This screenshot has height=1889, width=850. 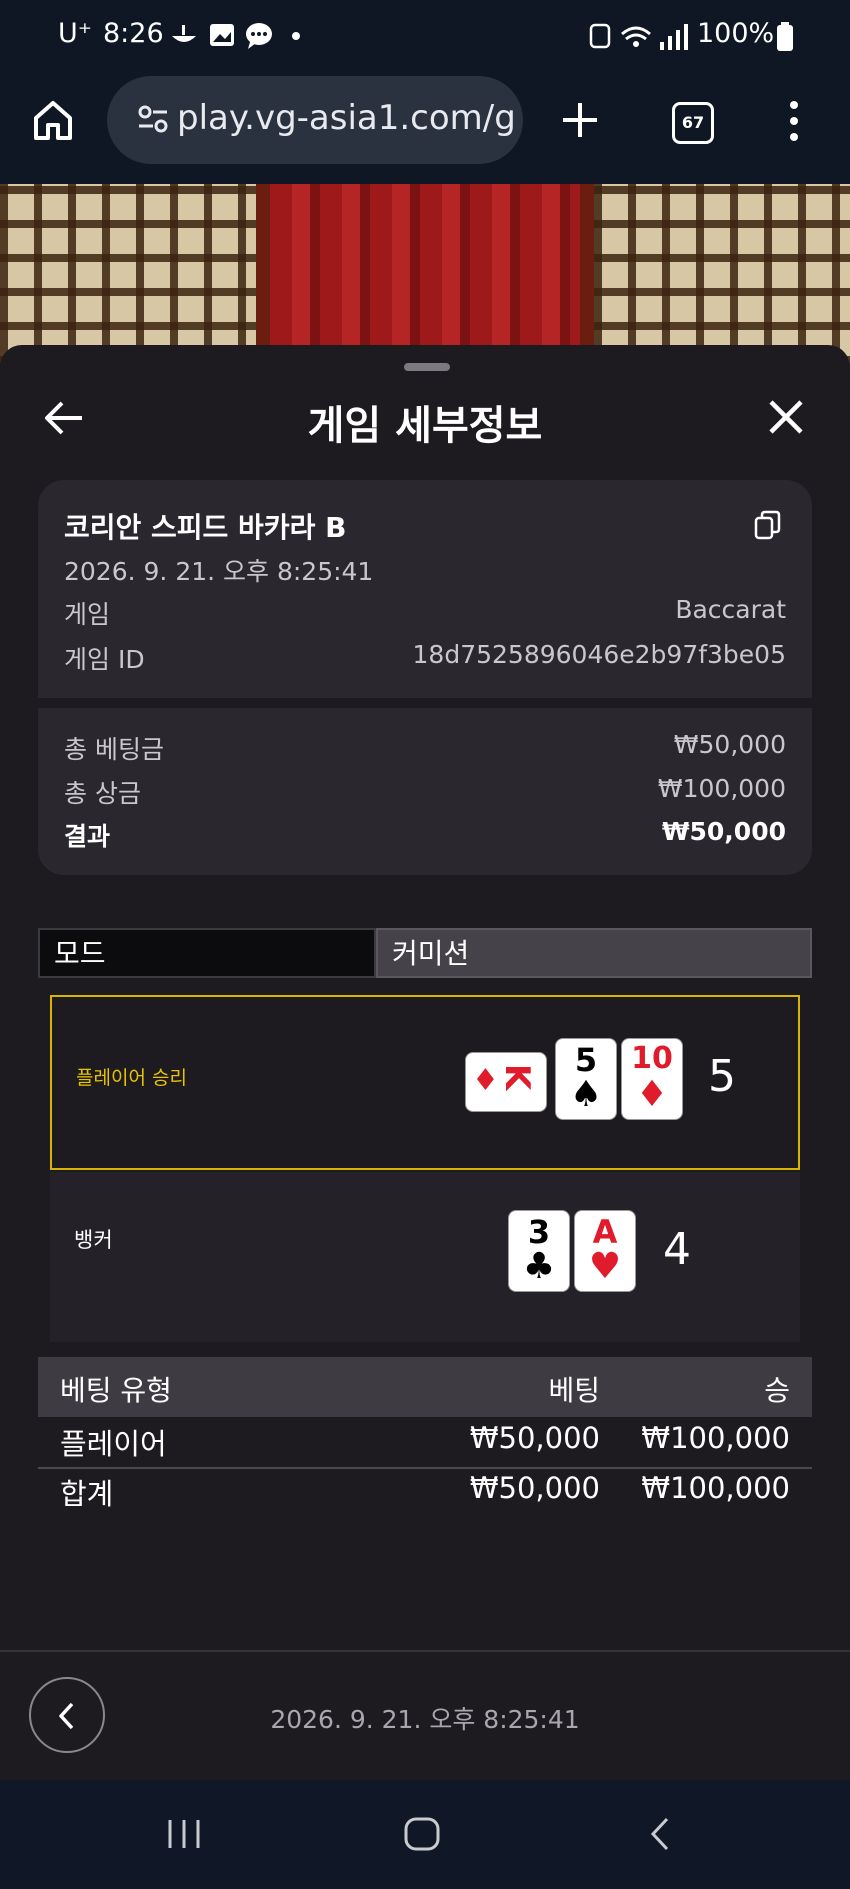 What do you see at coordinates (599, 654) in the screenshot?
I see `game-id-value: 18d7525896046e2b97f3be05` at bounding box center [599, 654].